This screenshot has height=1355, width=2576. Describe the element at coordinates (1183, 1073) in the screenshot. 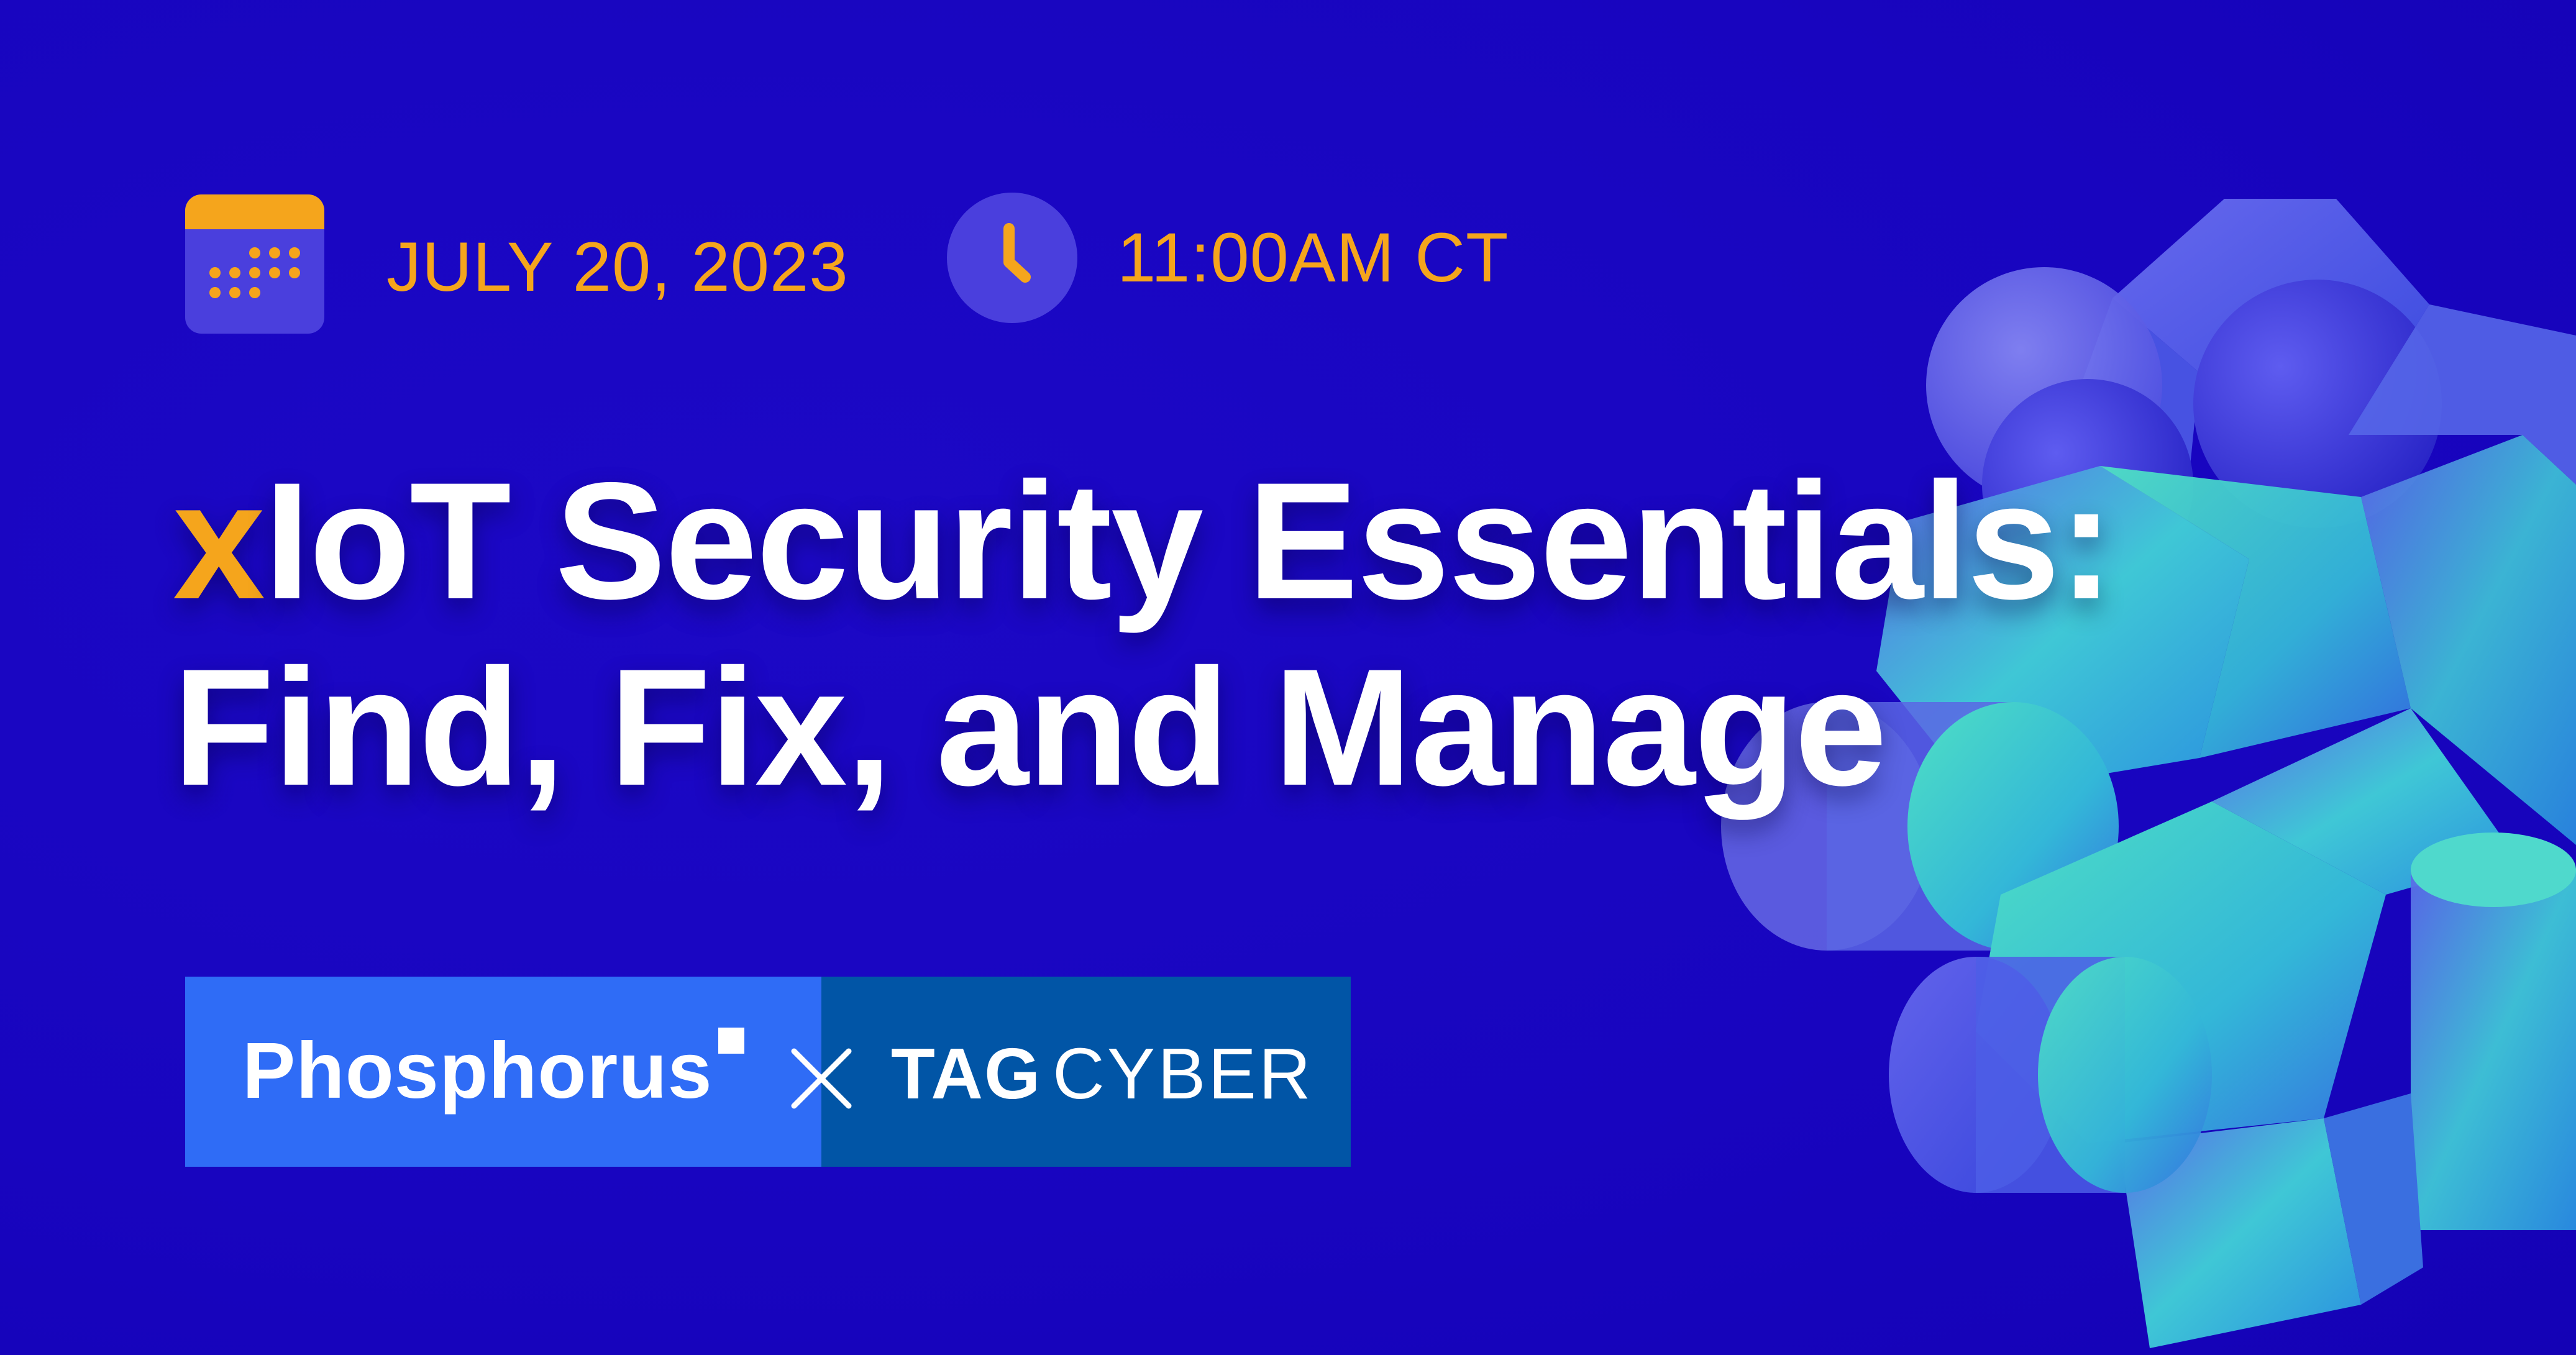

I see `tagcyber-wordmark-light: CYBER` at that location.